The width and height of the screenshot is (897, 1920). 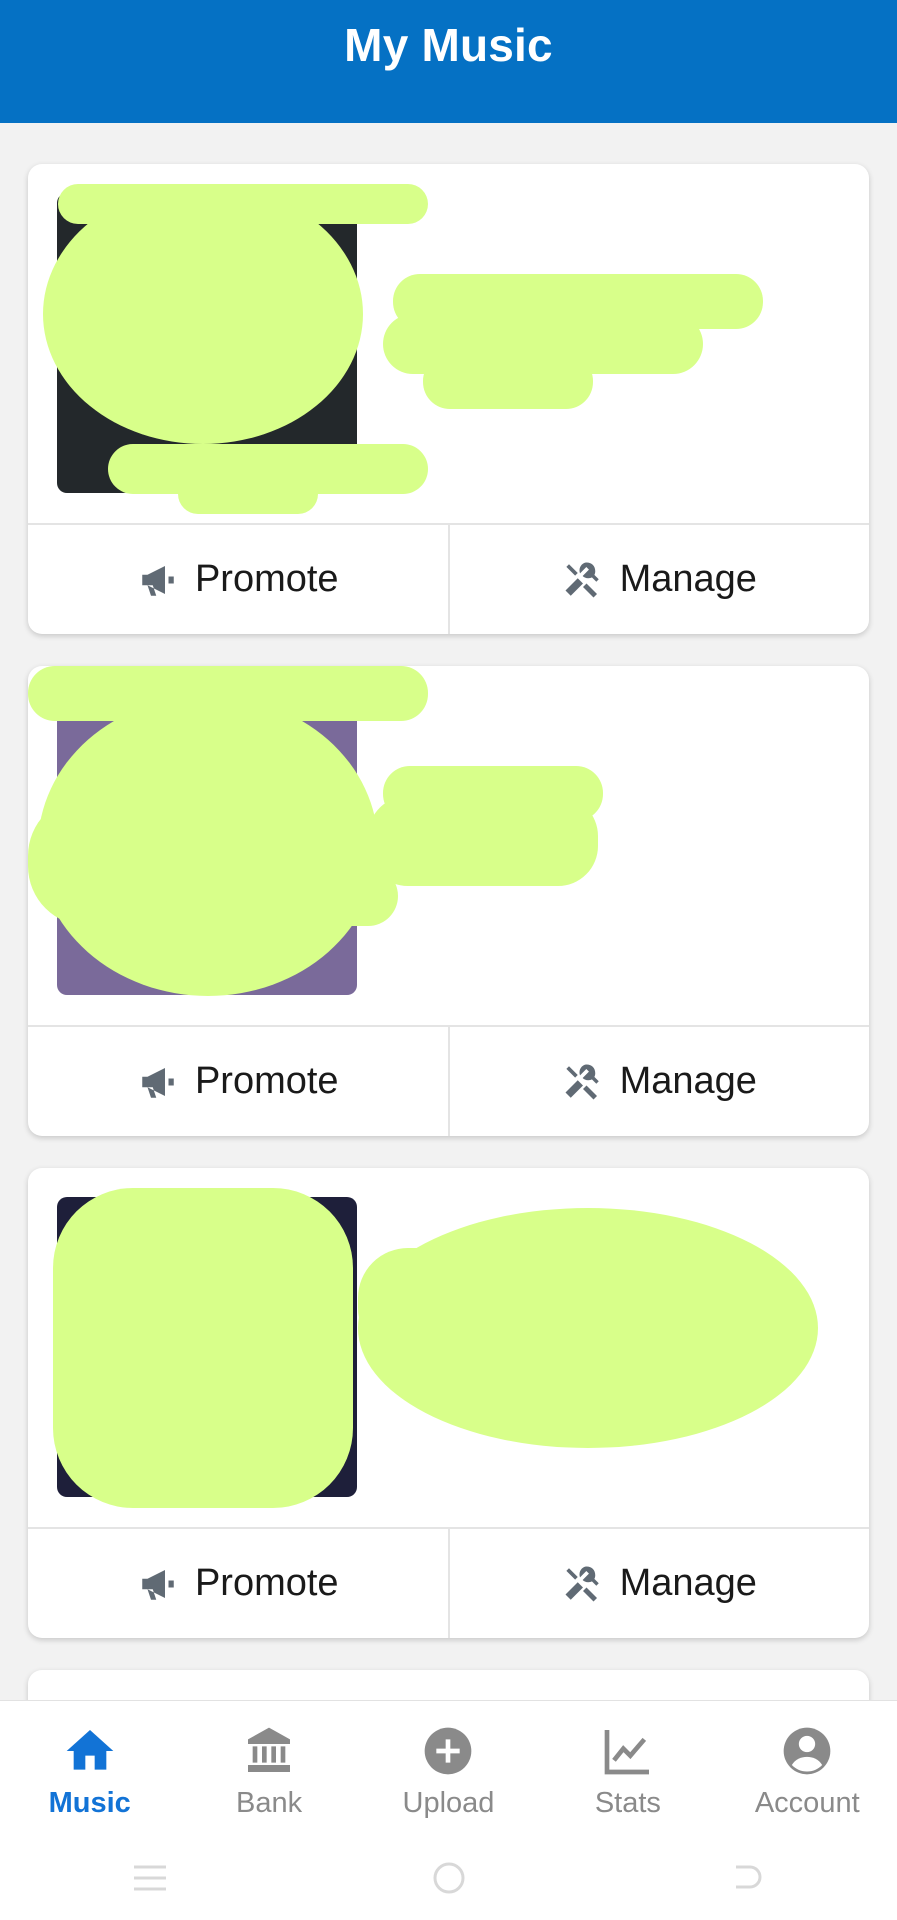 I want to click on nav-bank: Bank, so click(x=269, y=1760).